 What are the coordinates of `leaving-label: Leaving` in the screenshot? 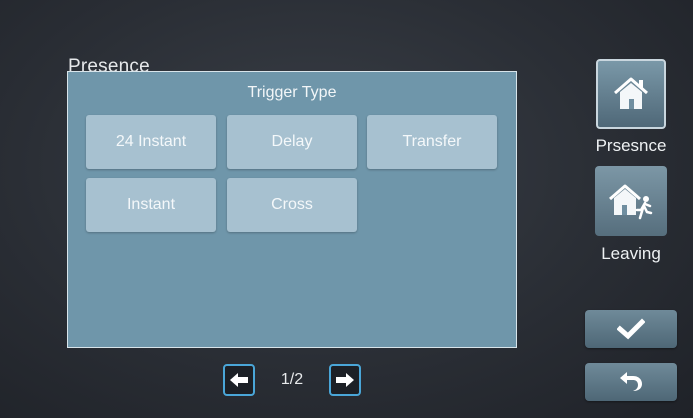 It's located at (631, 253).